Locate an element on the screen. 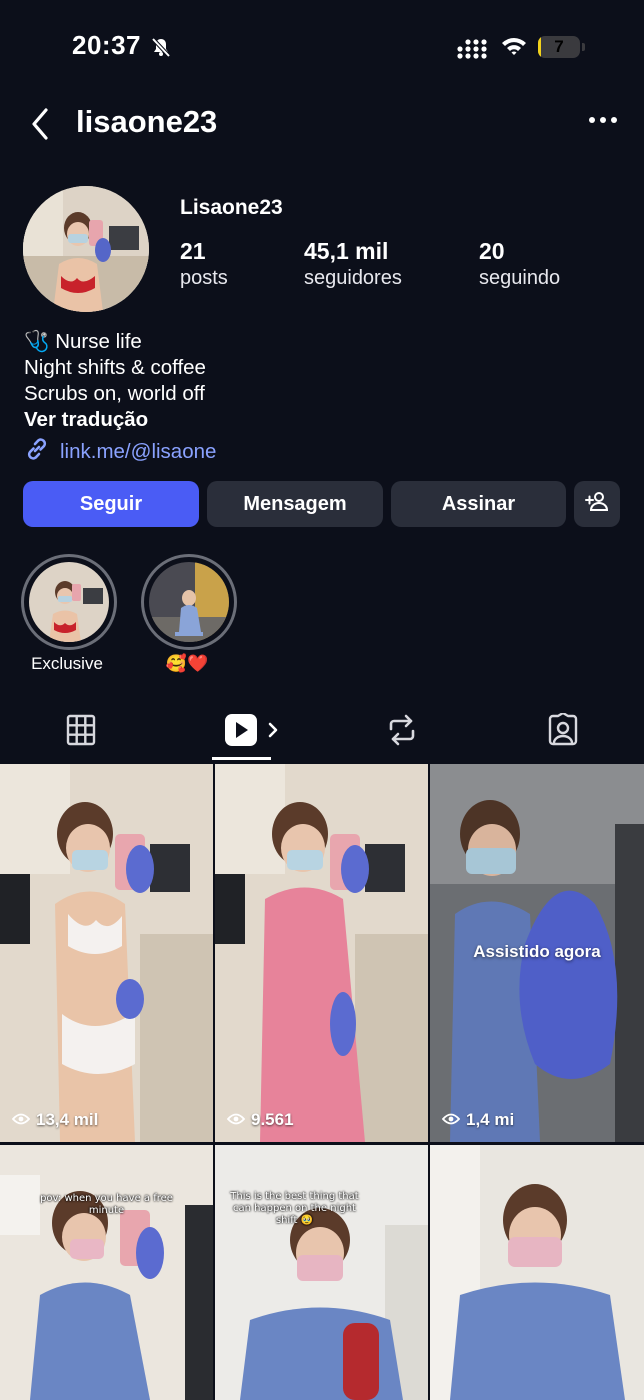  post-tile-1: 13,4 mil is located at coordinates (106, 953).